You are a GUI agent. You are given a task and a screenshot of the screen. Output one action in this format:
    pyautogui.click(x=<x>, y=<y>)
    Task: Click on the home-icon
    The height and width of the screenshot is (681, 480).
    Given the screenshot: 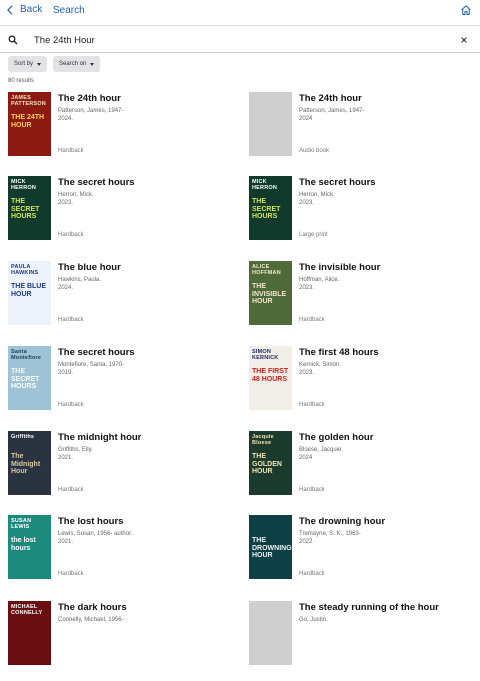 What is the action you would take?
    pyautogui.click(x=466, y=10)
    